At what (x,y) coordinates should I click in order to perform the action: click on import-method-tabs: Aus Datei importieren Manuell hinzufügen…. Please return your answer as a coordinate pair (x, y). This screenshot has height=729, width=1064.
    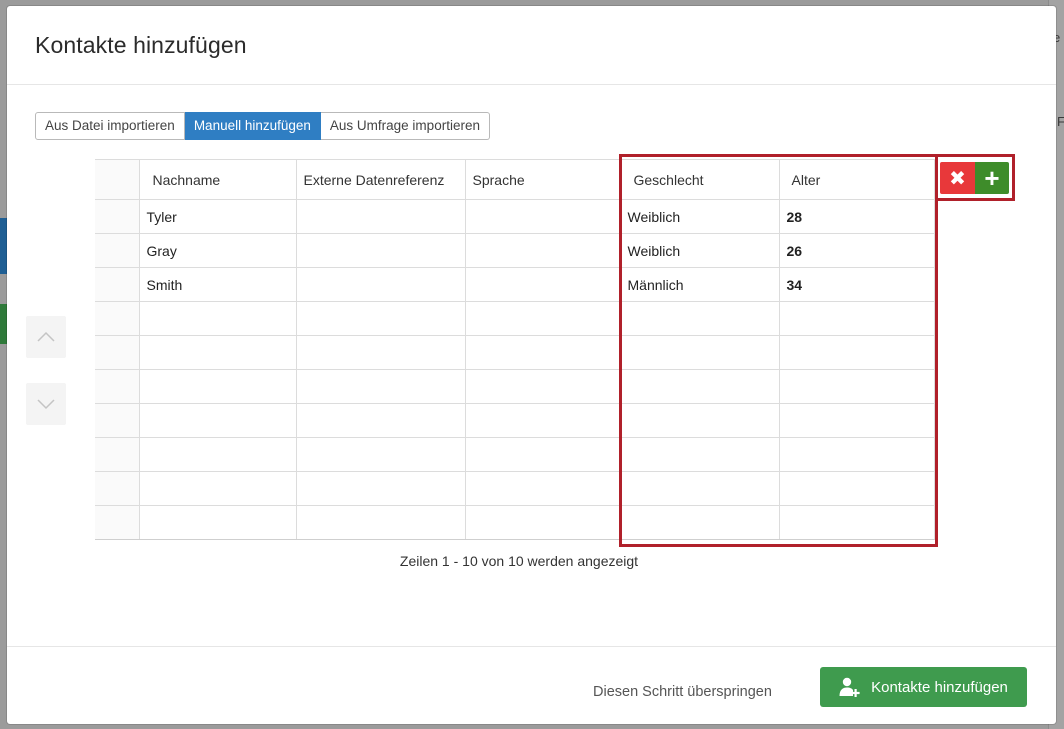
    Looking at the image, I should click on (262, 126).